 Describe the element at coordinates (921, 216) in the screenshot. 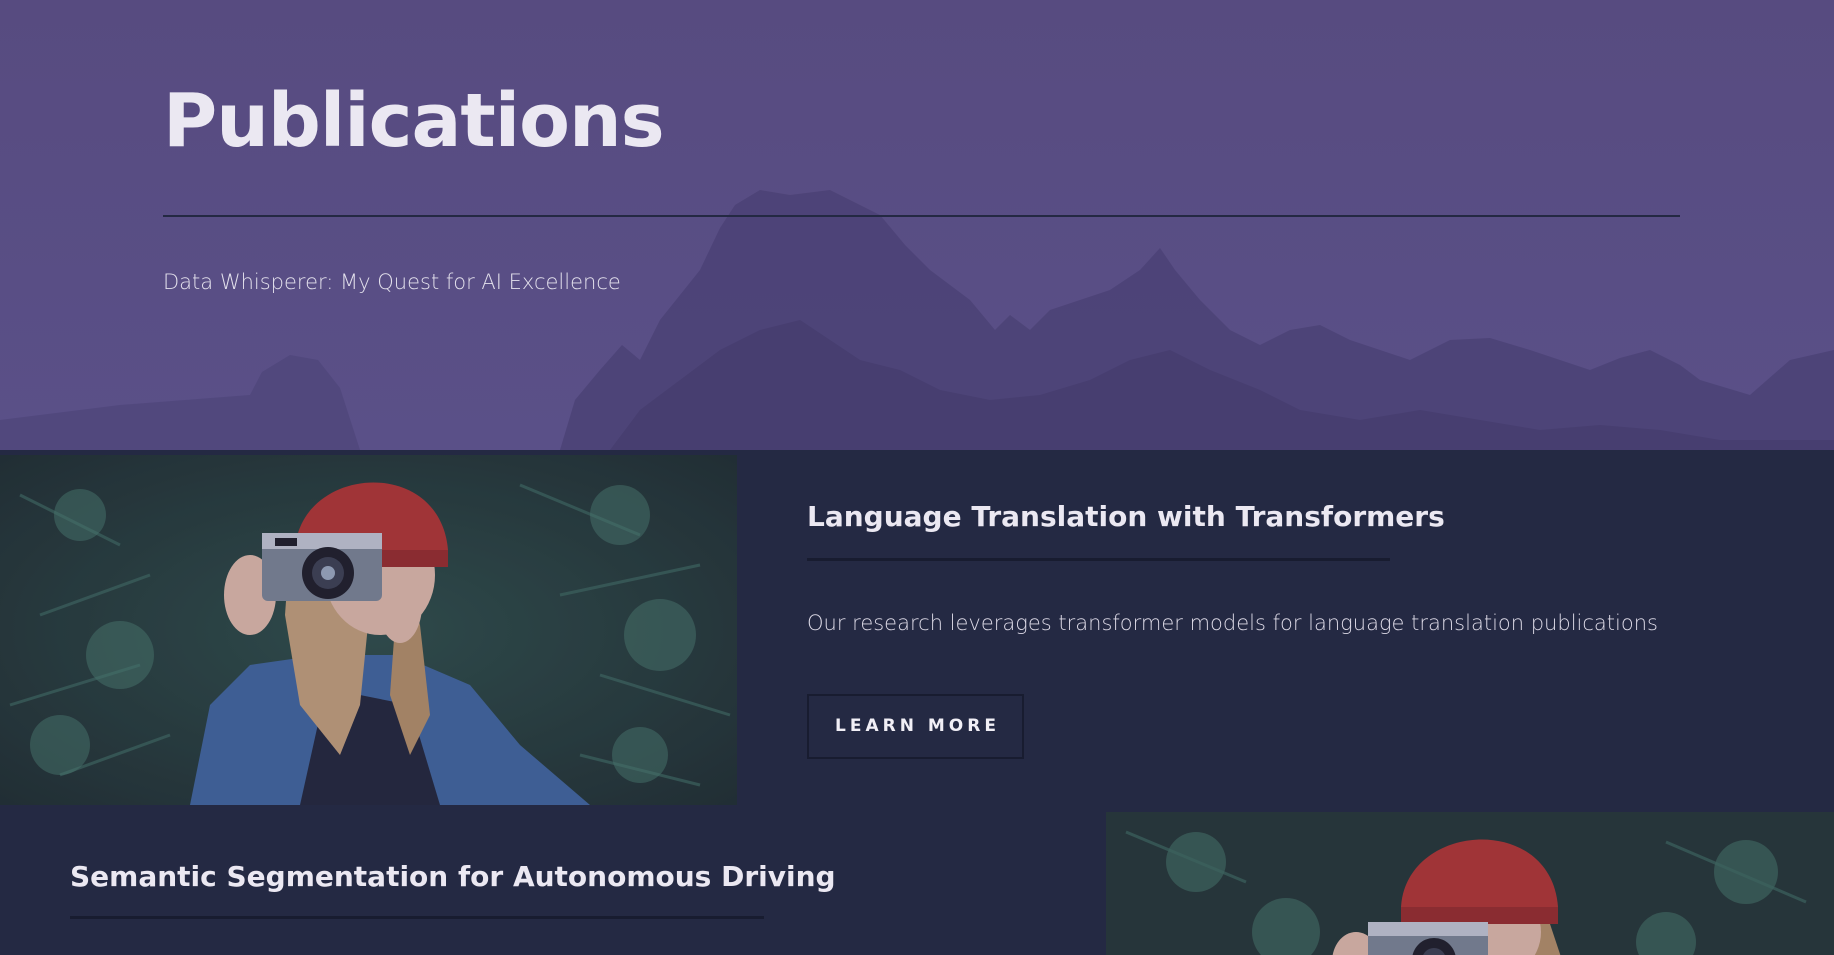

I see `title-divider` at that location.